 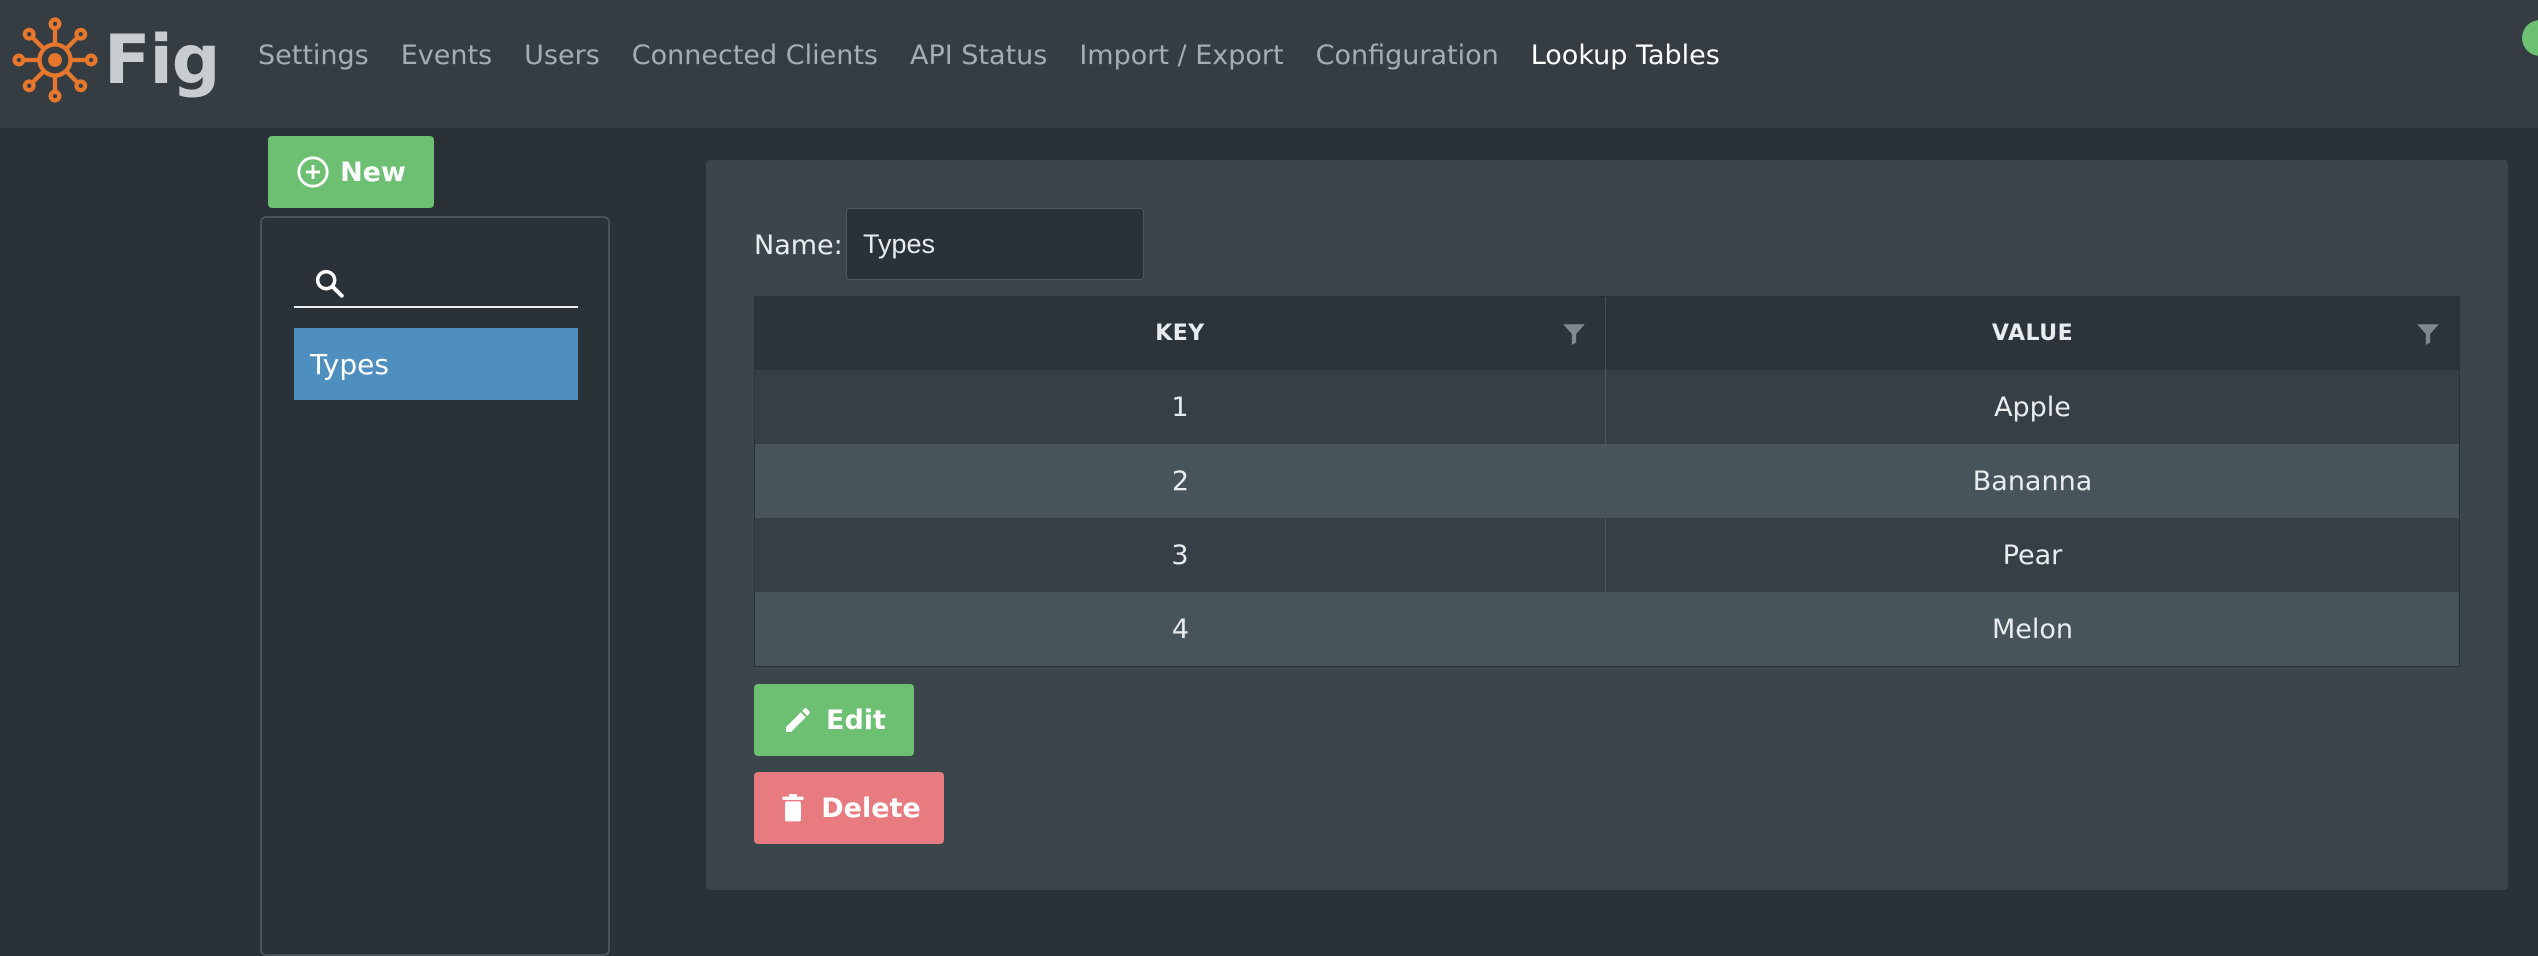 I want to click on value-cell: Melon, so click(x=2032, y=629).